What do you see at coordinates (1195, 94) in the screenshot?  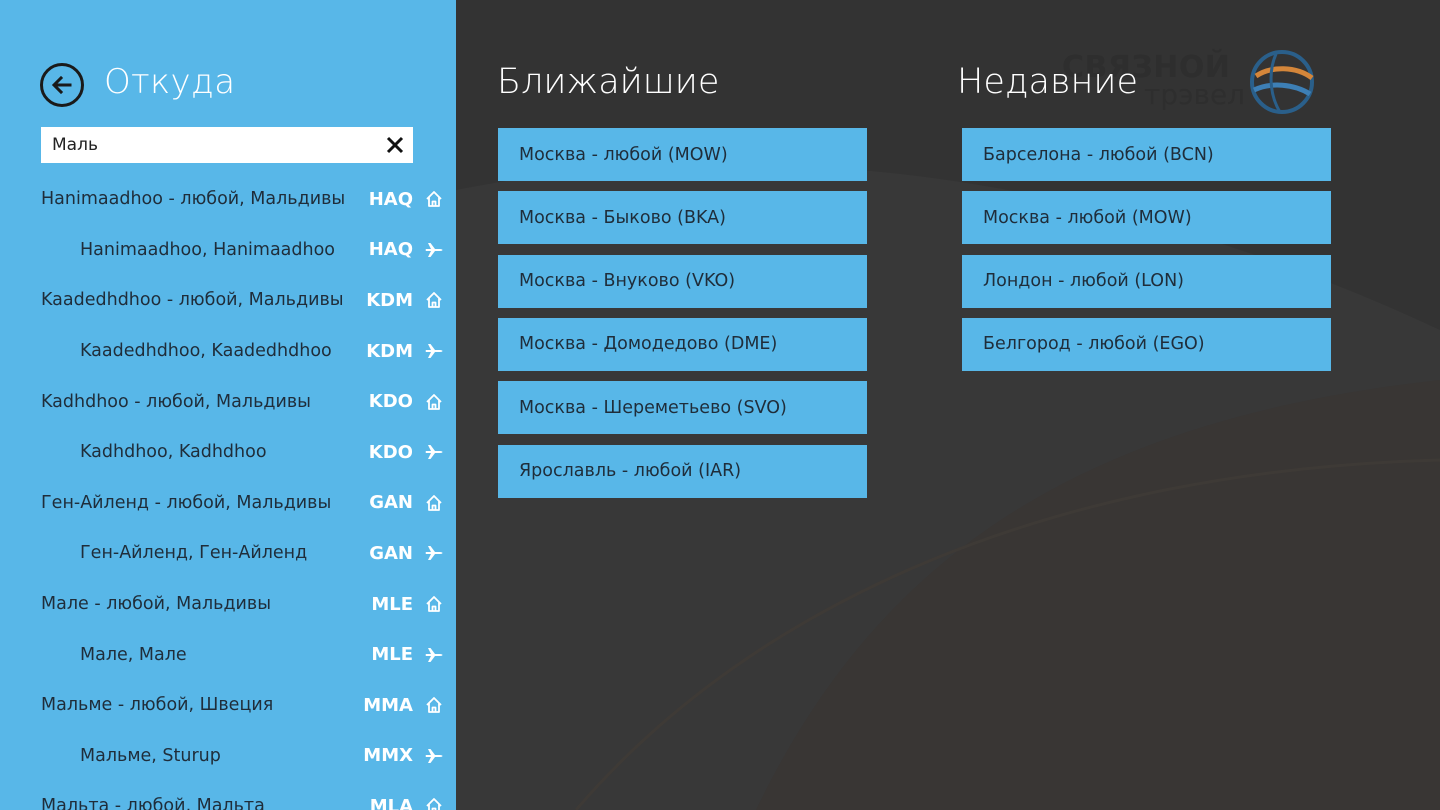 I see `logo-text-bottom: трэвел` at bounding box center [1195, 94].